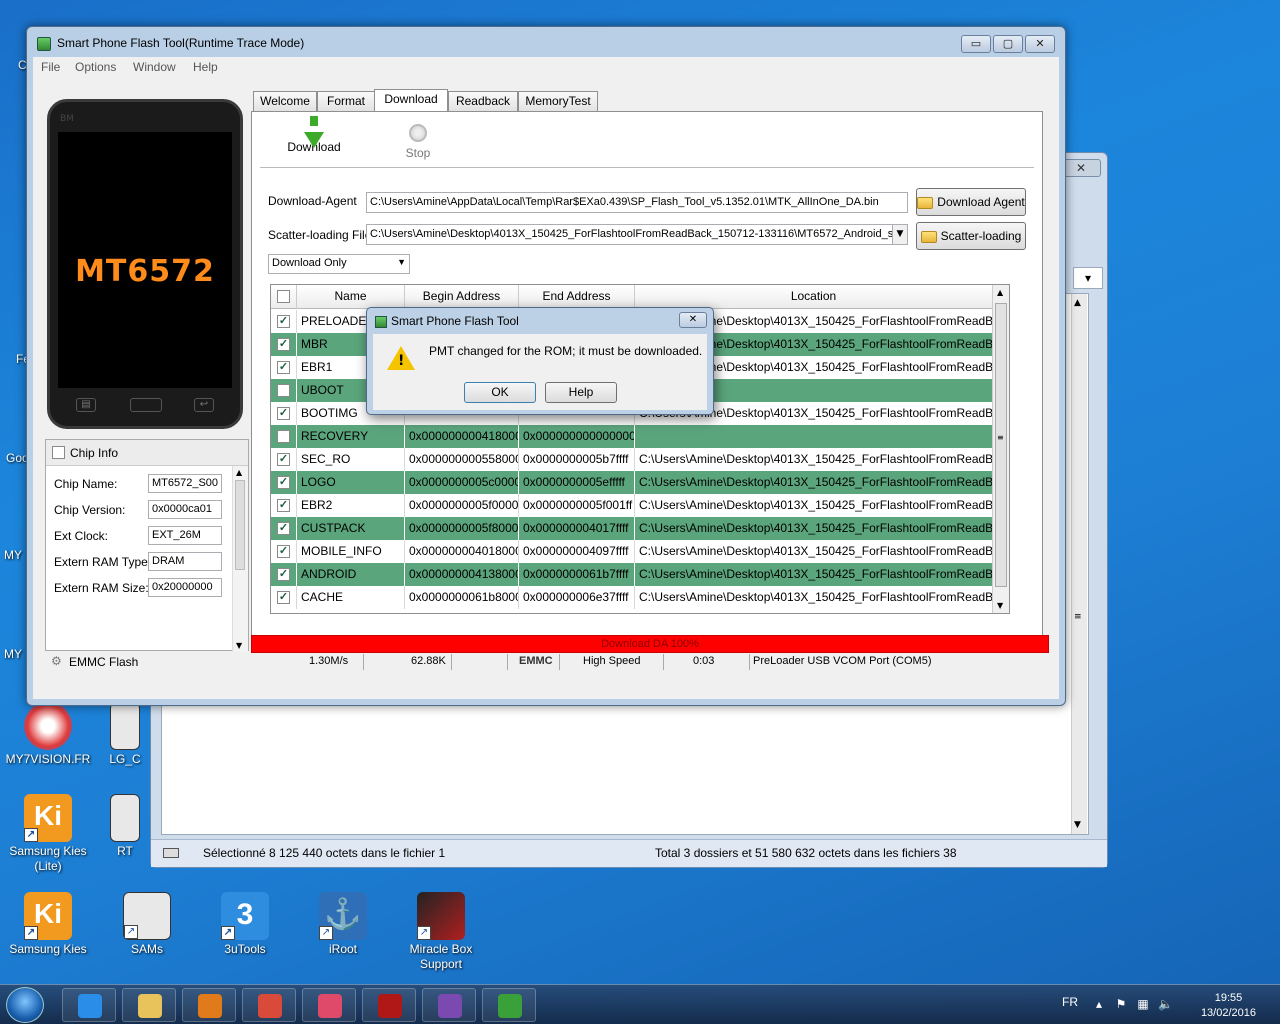 This screenshot has height=1024, width=1280. I want to click on tray-network-icon: ▦, so click(1143, 1004).